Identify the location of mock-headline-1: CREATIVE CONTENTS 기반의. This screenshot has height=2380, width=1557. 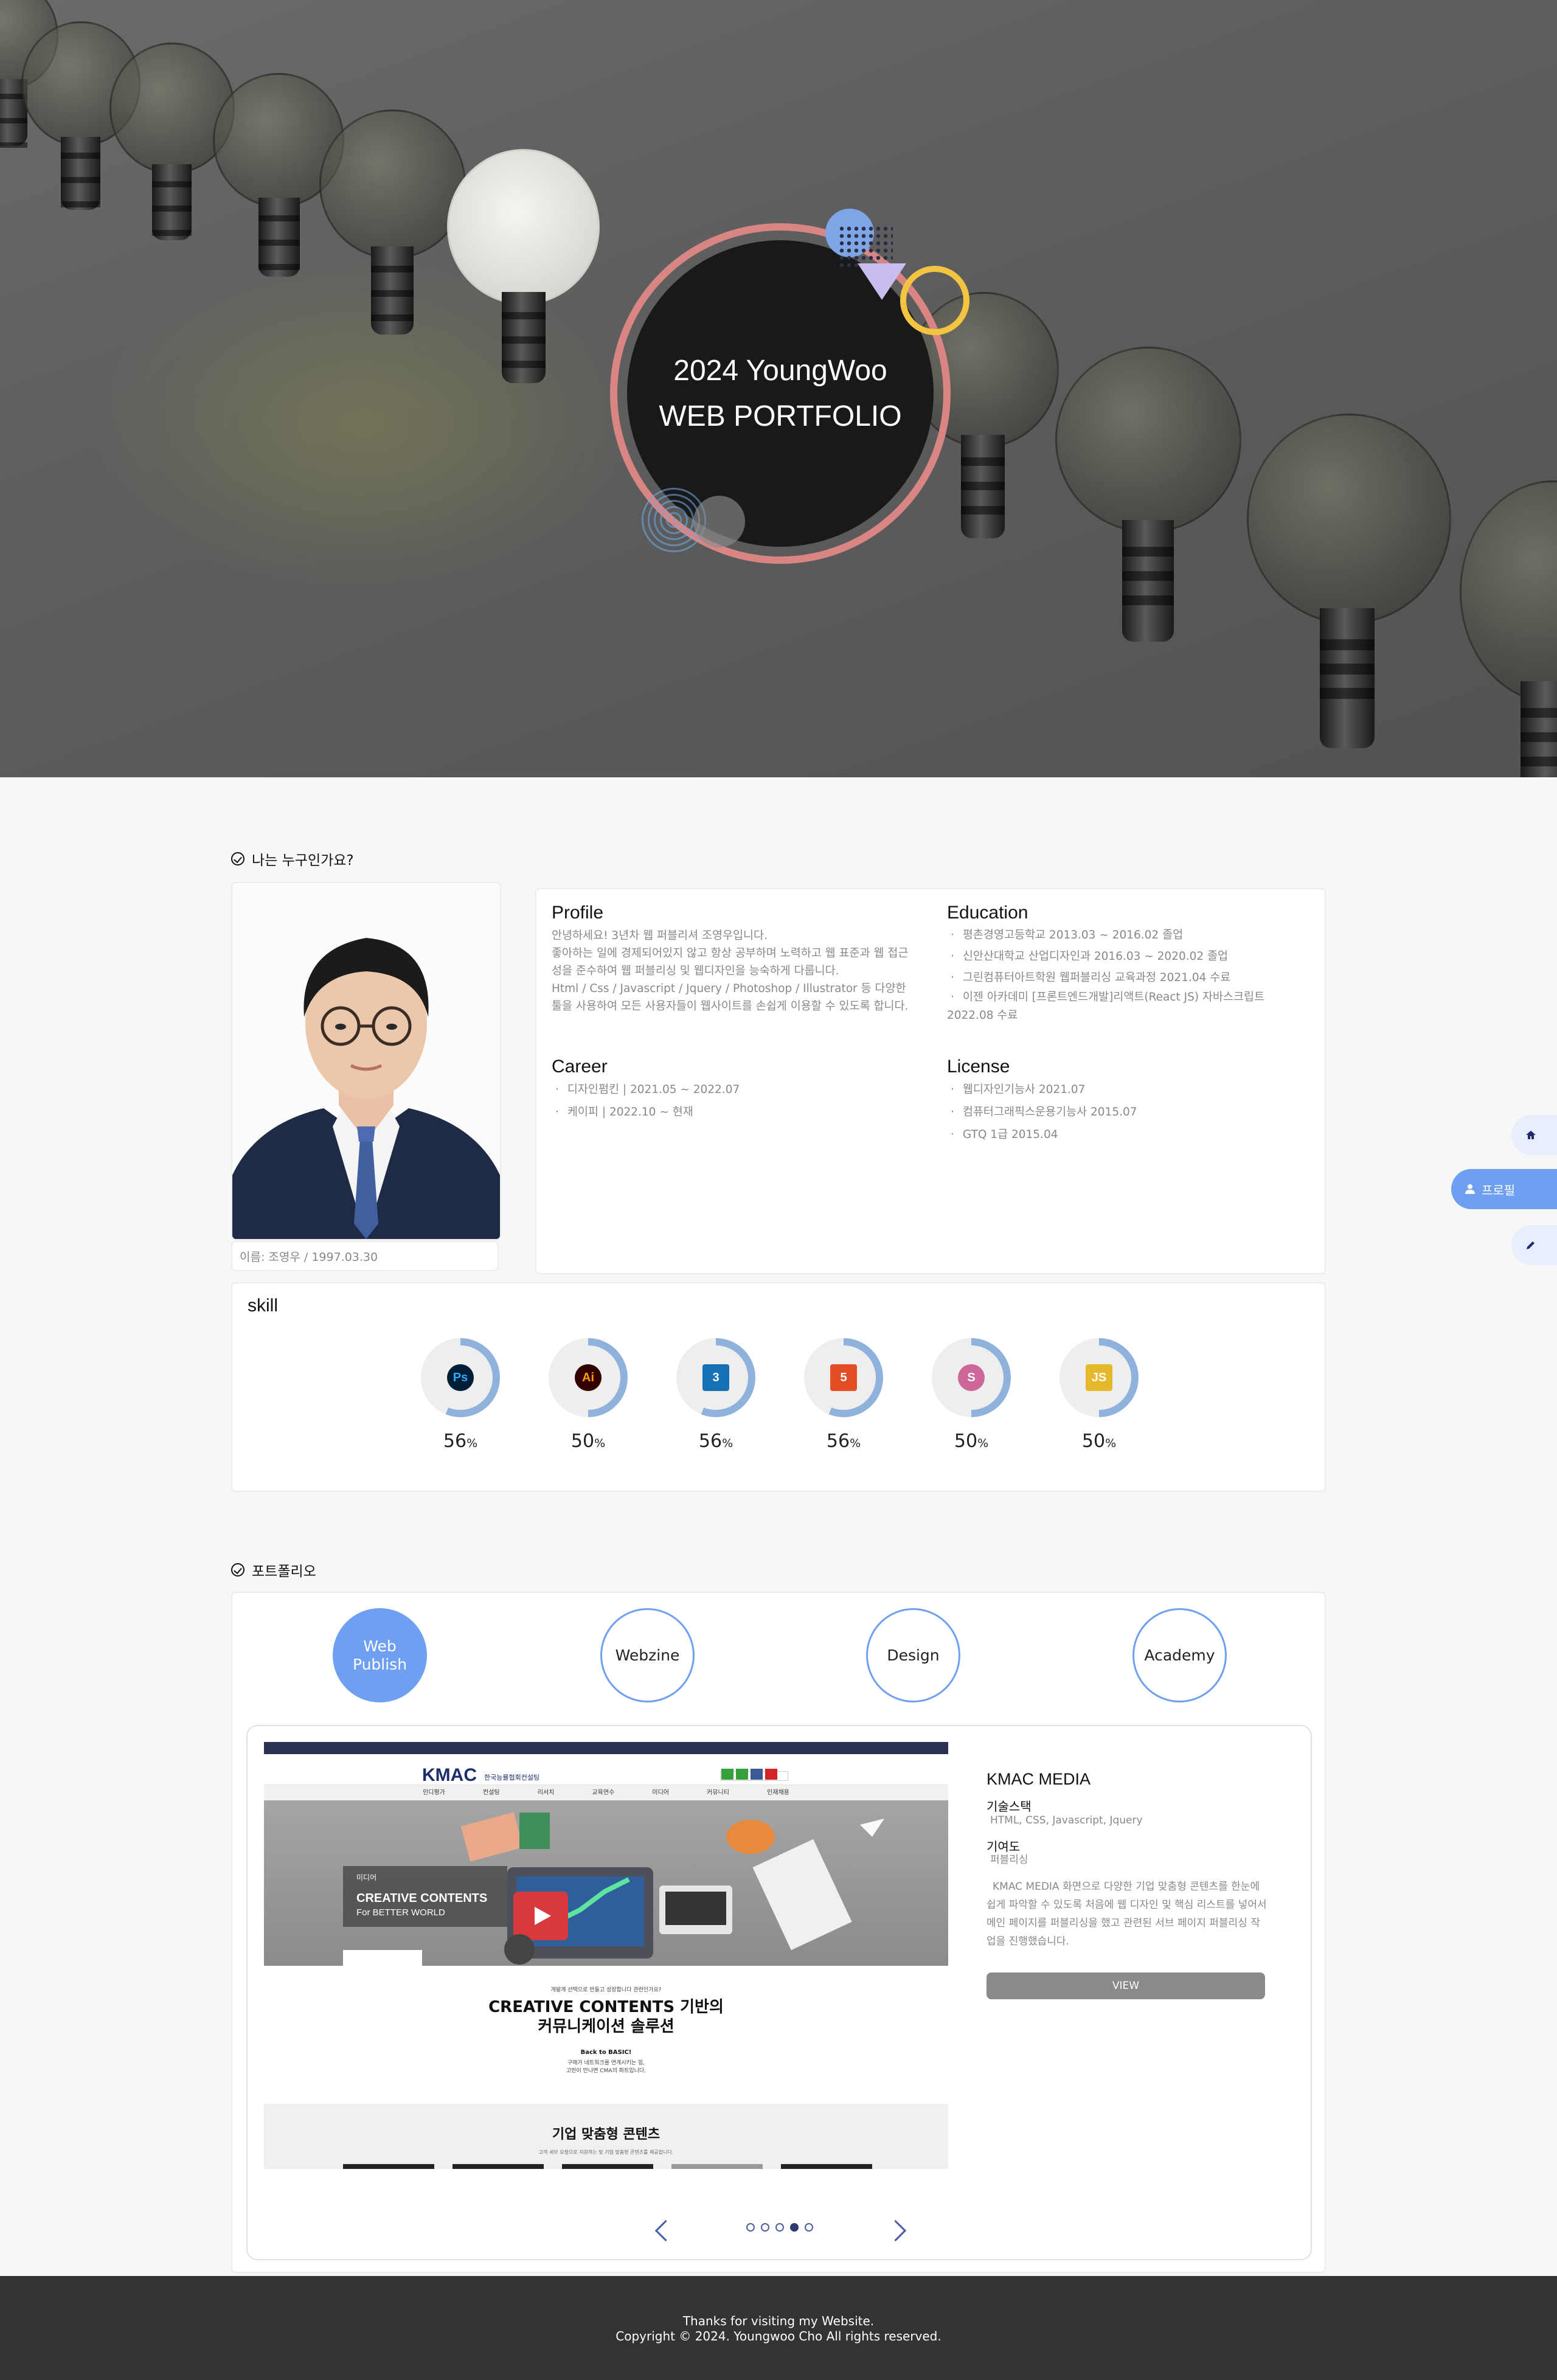
(606, 2007).